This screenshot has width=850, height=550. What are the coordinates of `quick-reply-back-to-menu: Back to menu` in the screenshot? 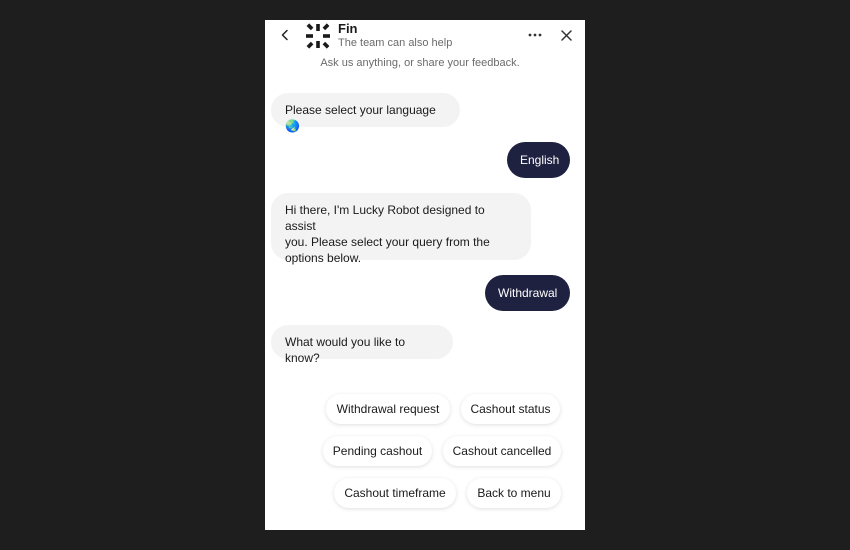 It's located at (514, 493).